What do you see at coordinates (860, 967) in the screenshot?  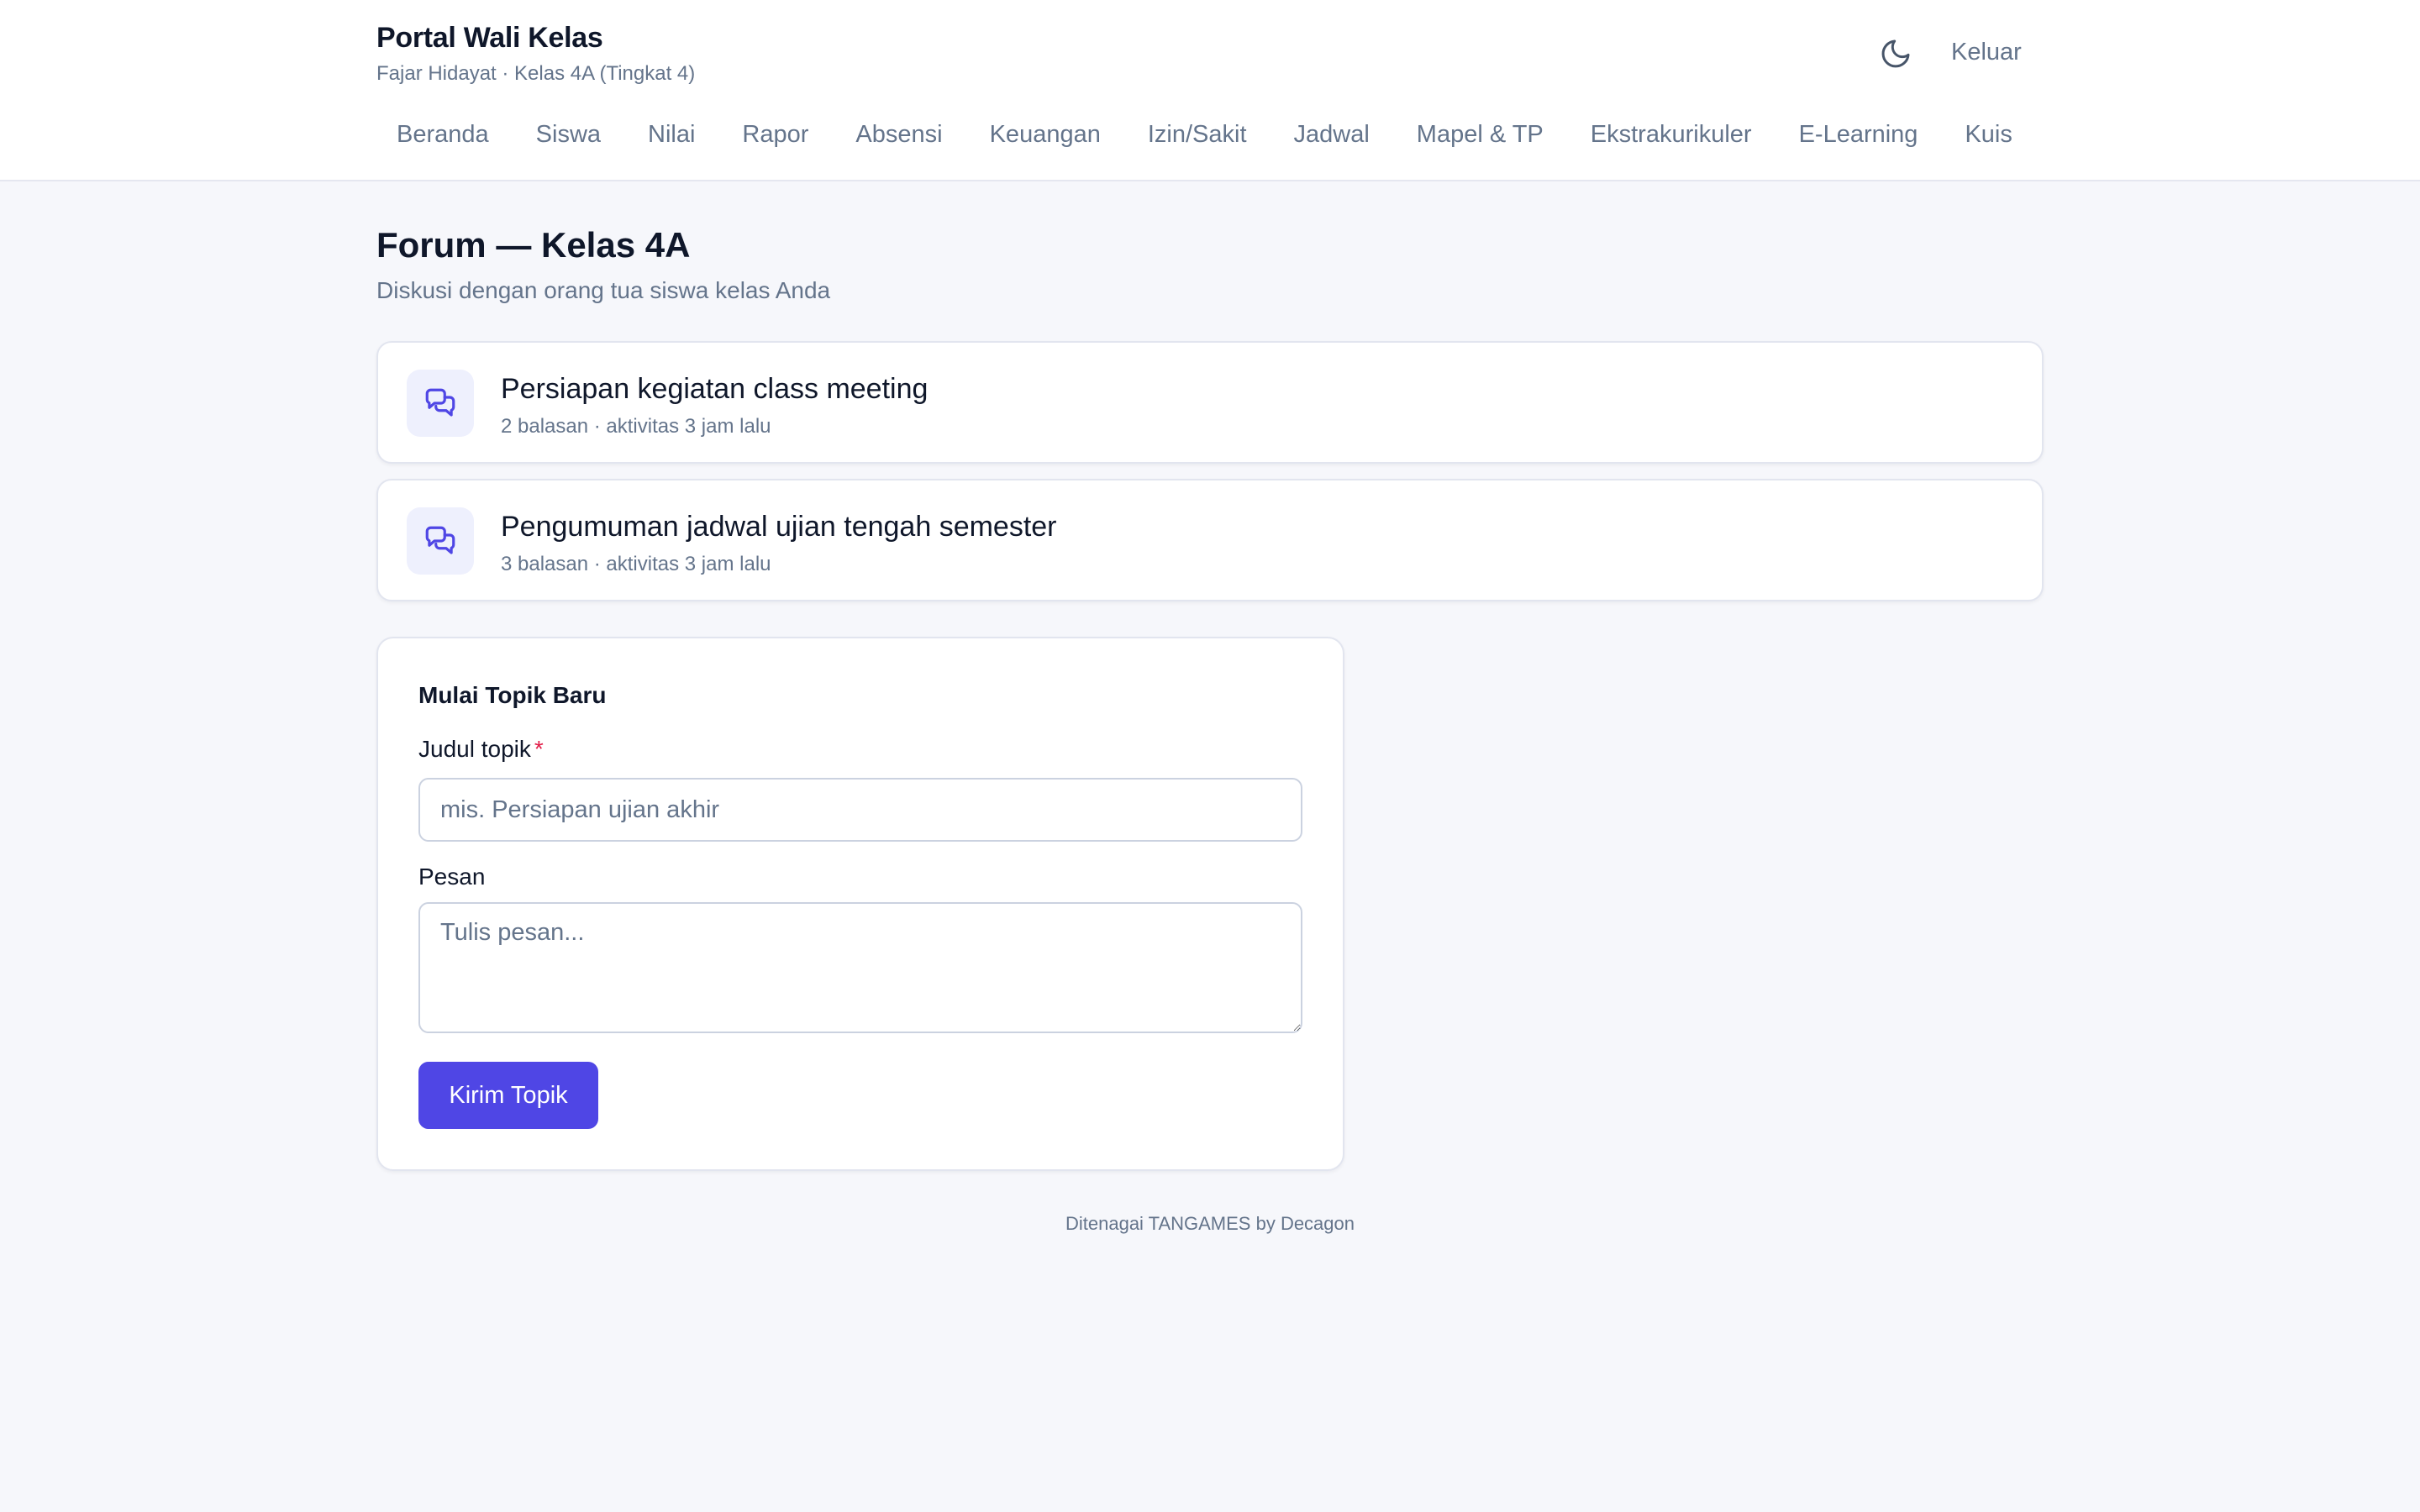 I see `message-textarea` at bounding box center [860, 967].